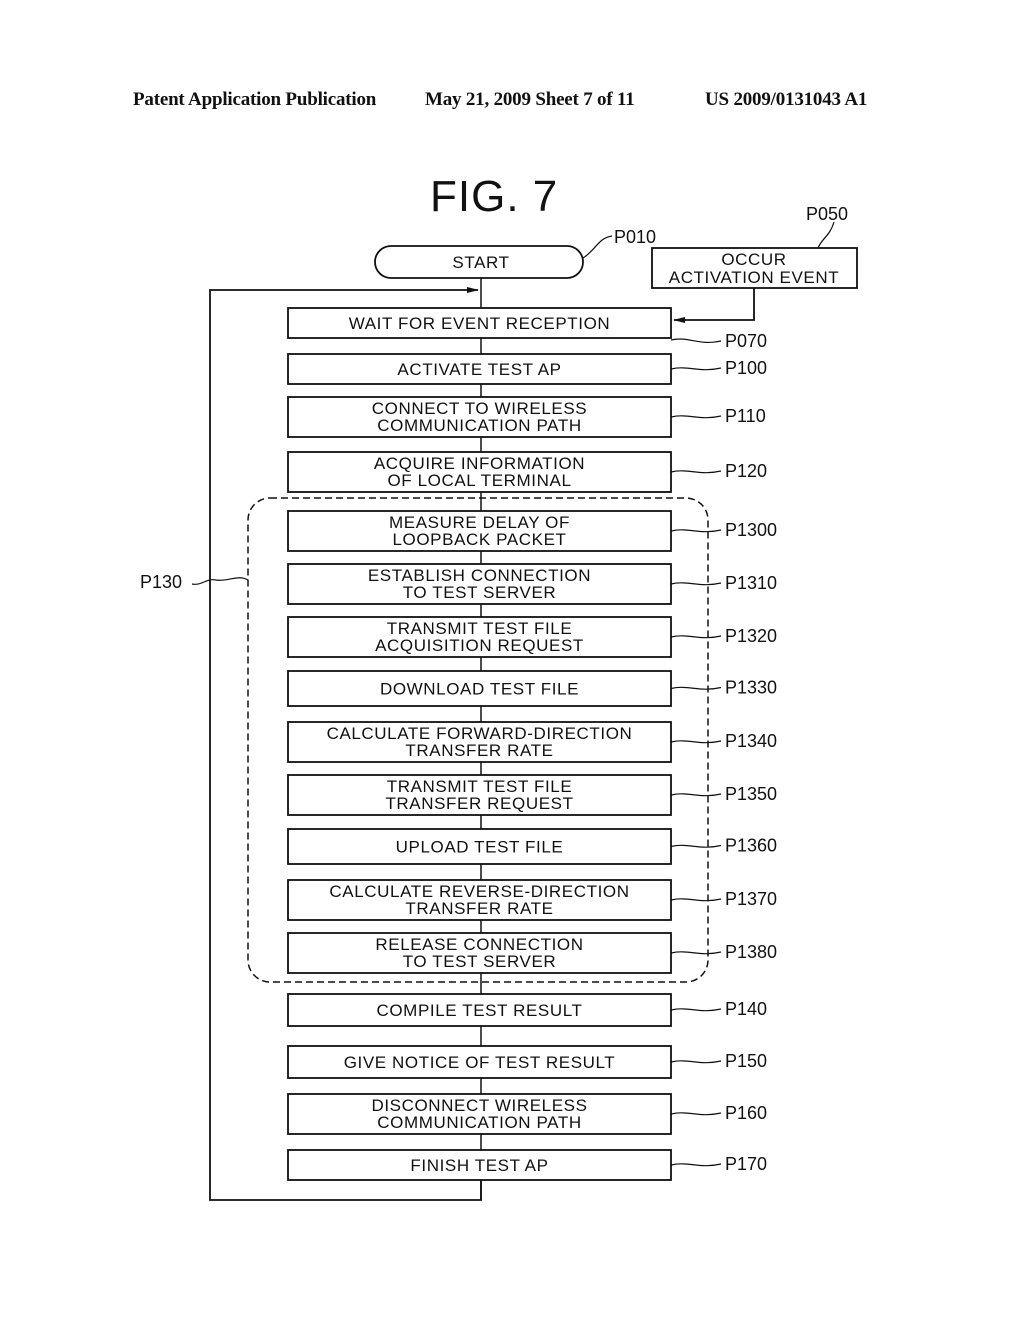 The width and height of the screenshot is (1024, 1320). I want to click on step-label: DOWNLOAD TEST FILE, so click(479, 689).